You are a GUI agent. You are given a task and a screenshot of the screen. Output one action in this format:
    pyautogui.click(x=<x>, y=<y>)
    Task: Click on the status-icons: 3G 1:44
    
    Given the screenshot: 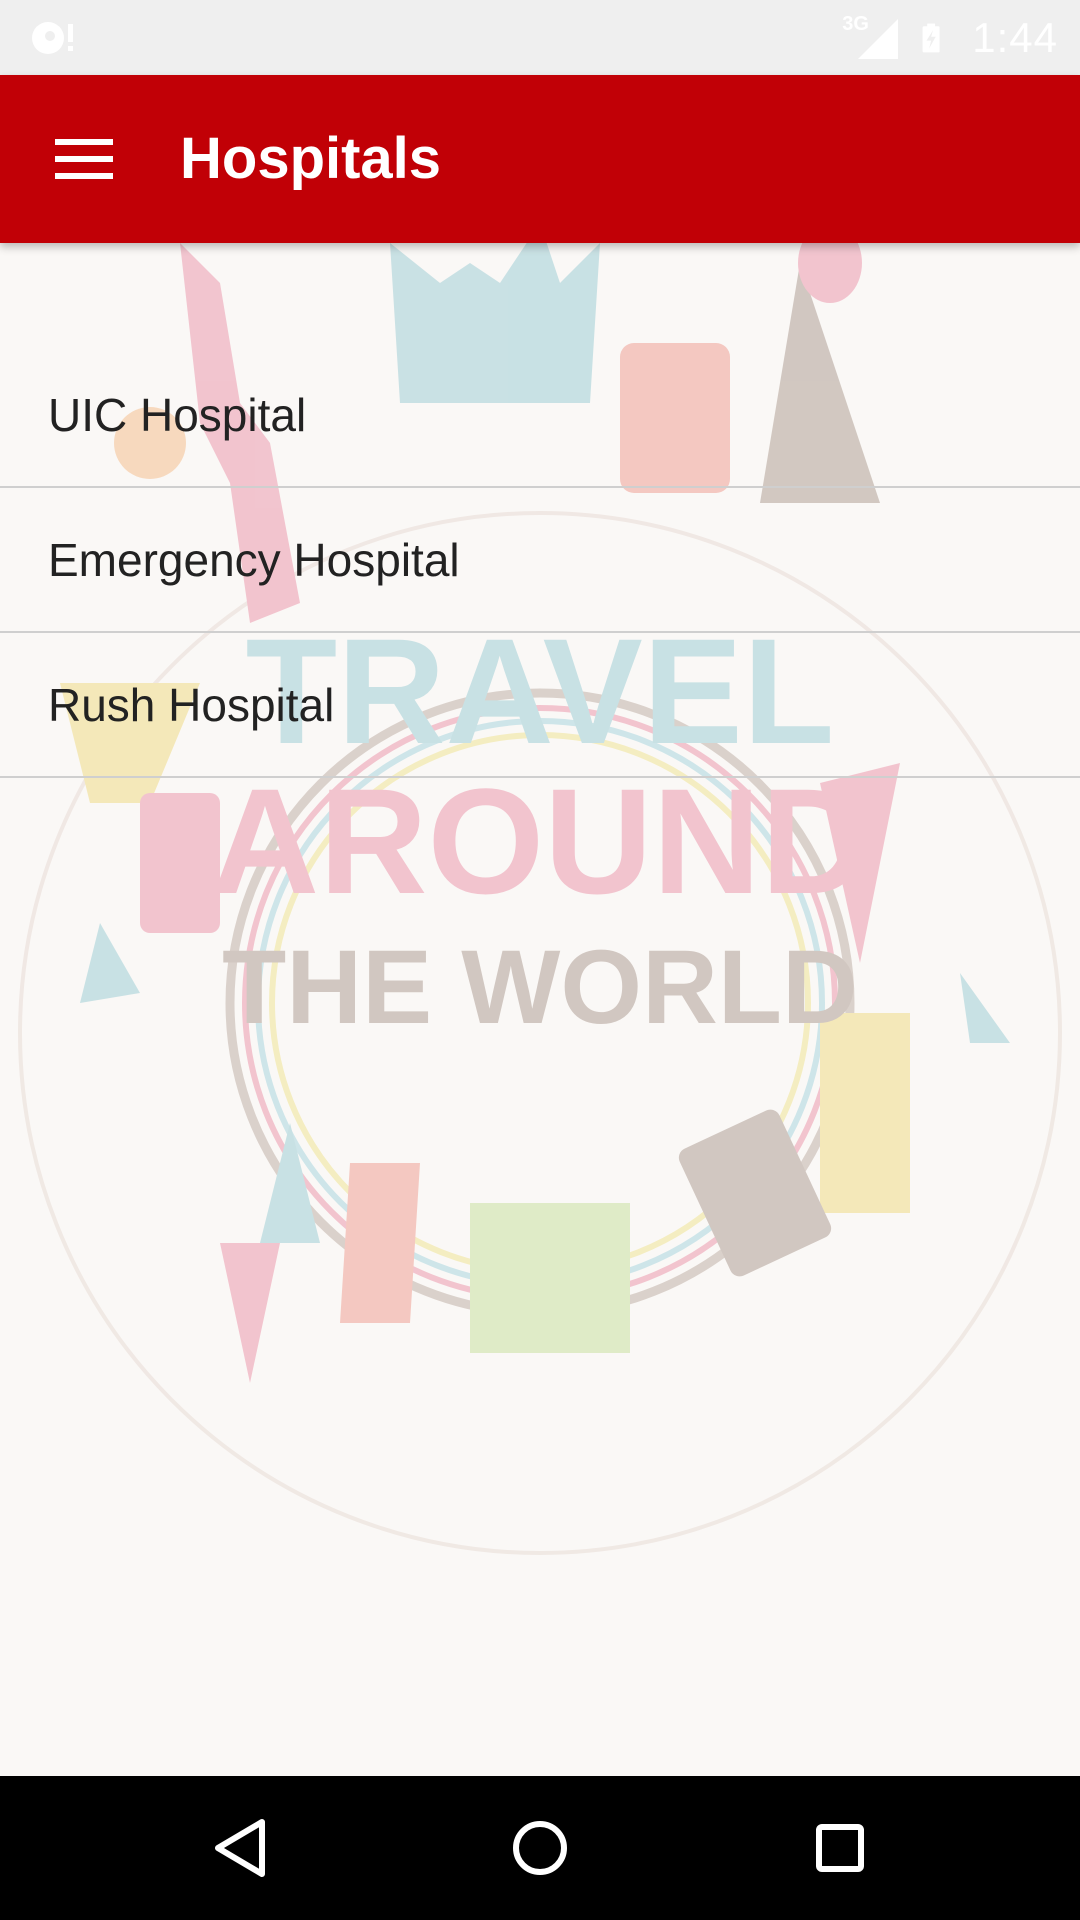 What is the action you would take?
    pyautogui.click(x=950, y=37)
    